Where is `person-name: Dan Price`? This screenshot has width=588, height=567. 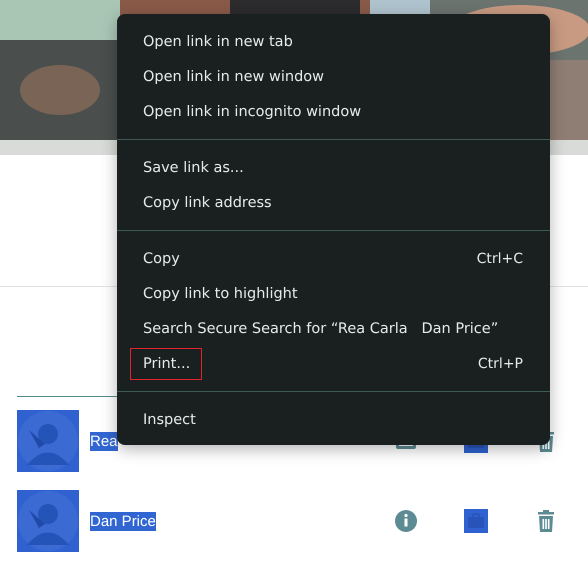 person-name: Dan Price is located at coordinates (123, 521).